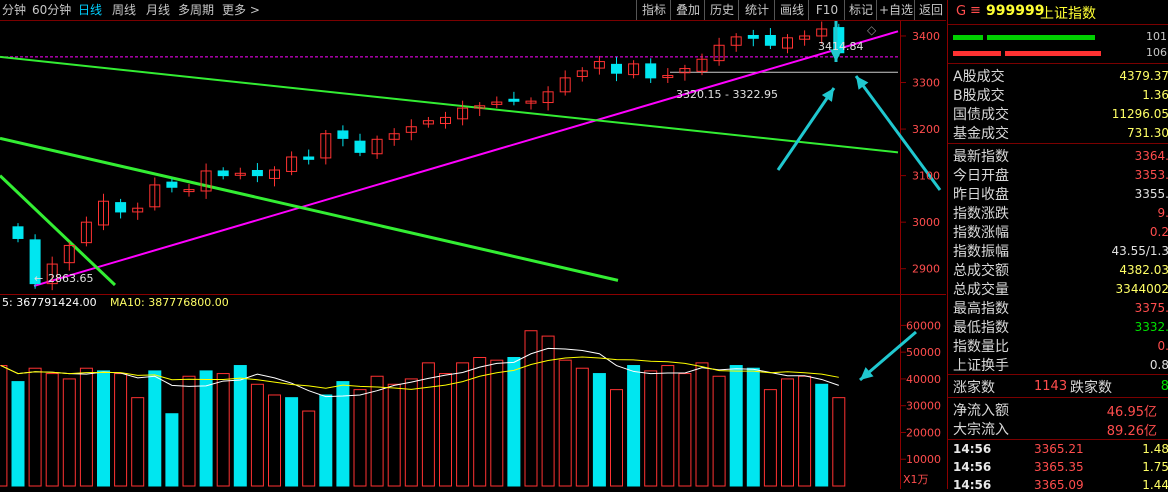  What do you see at coordinates (975, 10) in the screenshot?
I see `menu-icon: ≡` at bounding box center [975, 10].